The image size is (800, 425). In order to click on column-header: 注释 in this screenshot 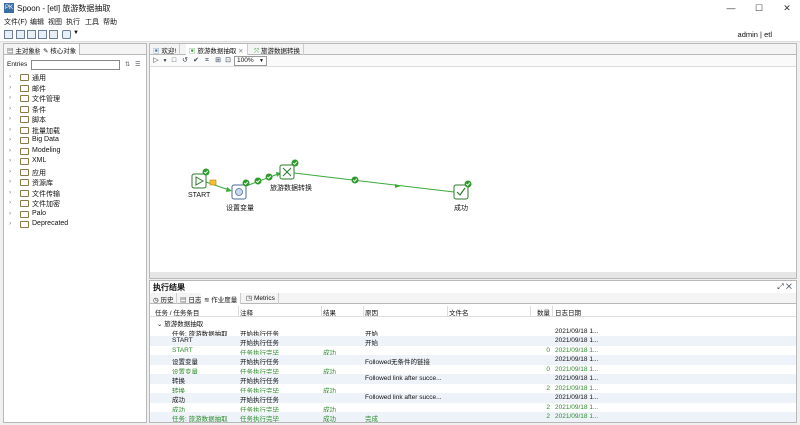, I will do `click(280, 312)`.